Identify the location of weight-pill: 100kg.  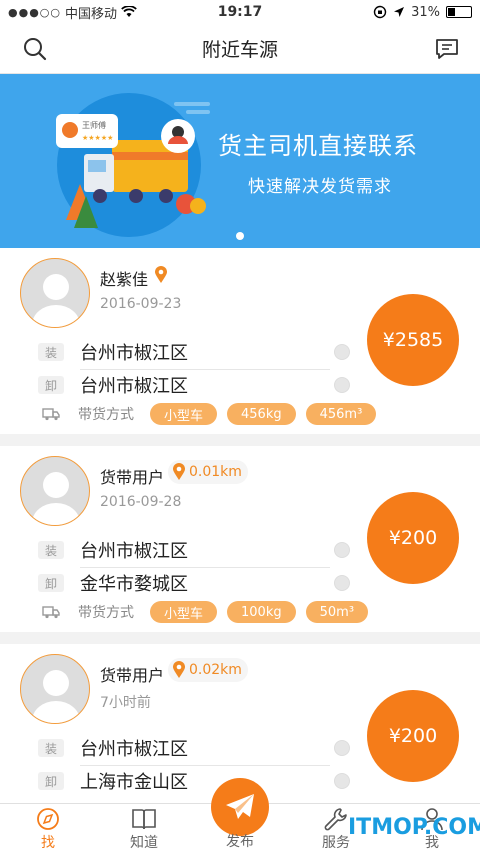
(261, 612).